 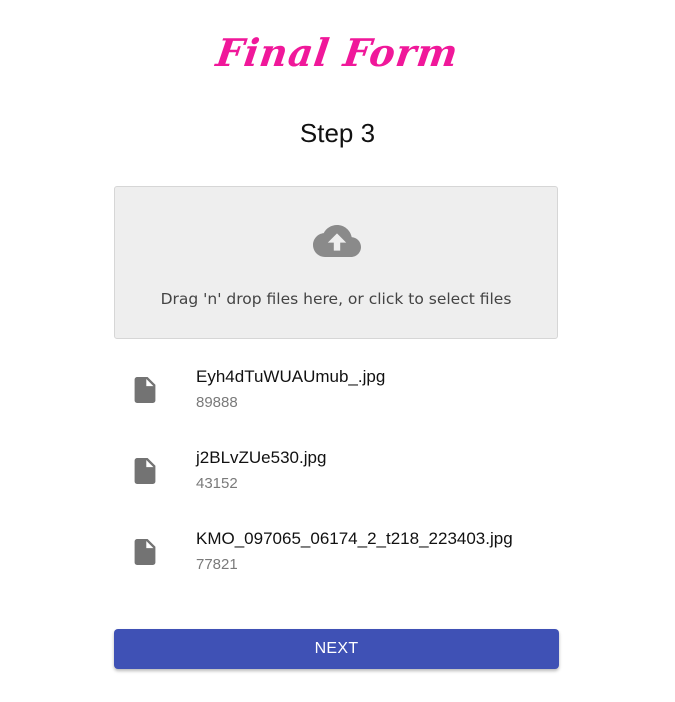 What do you see at coordinates (337, 133) in the screenshot?
I see `step-title: Step 3` at bounding box center [337, 133].